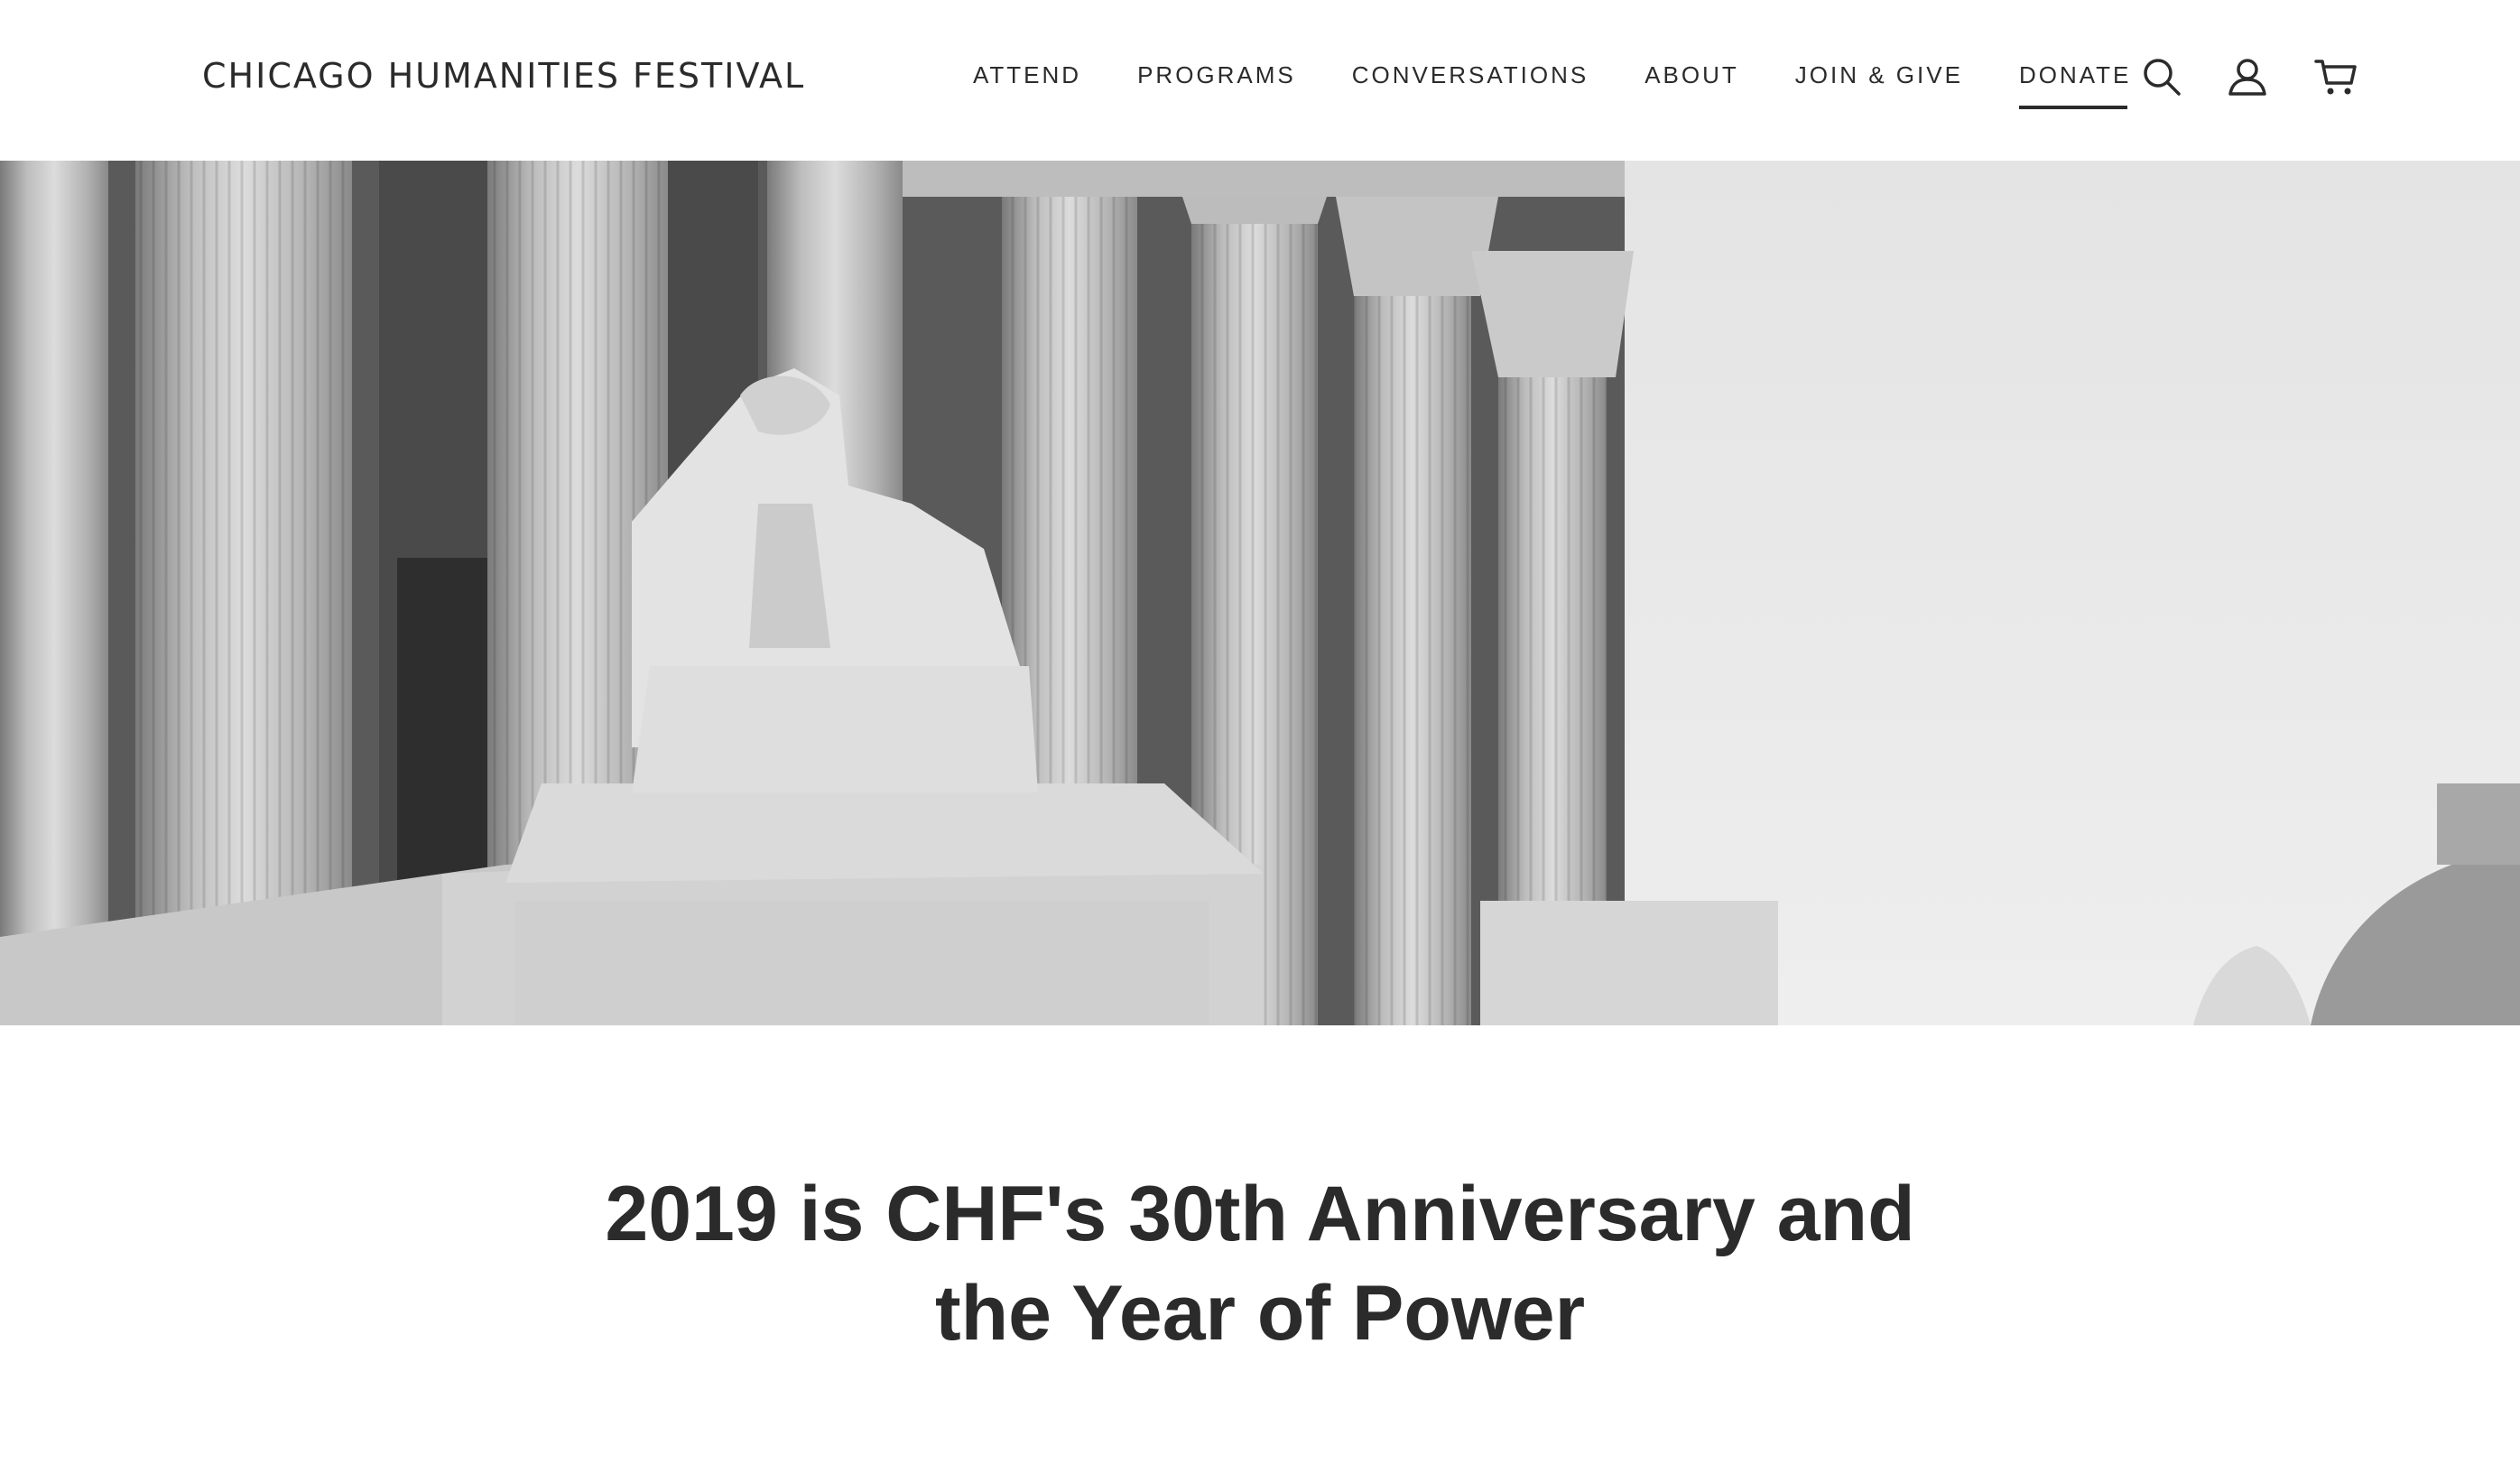 This screenshot has width=2520, height=1464. I want to click on account-icon, so click(2247, 76).